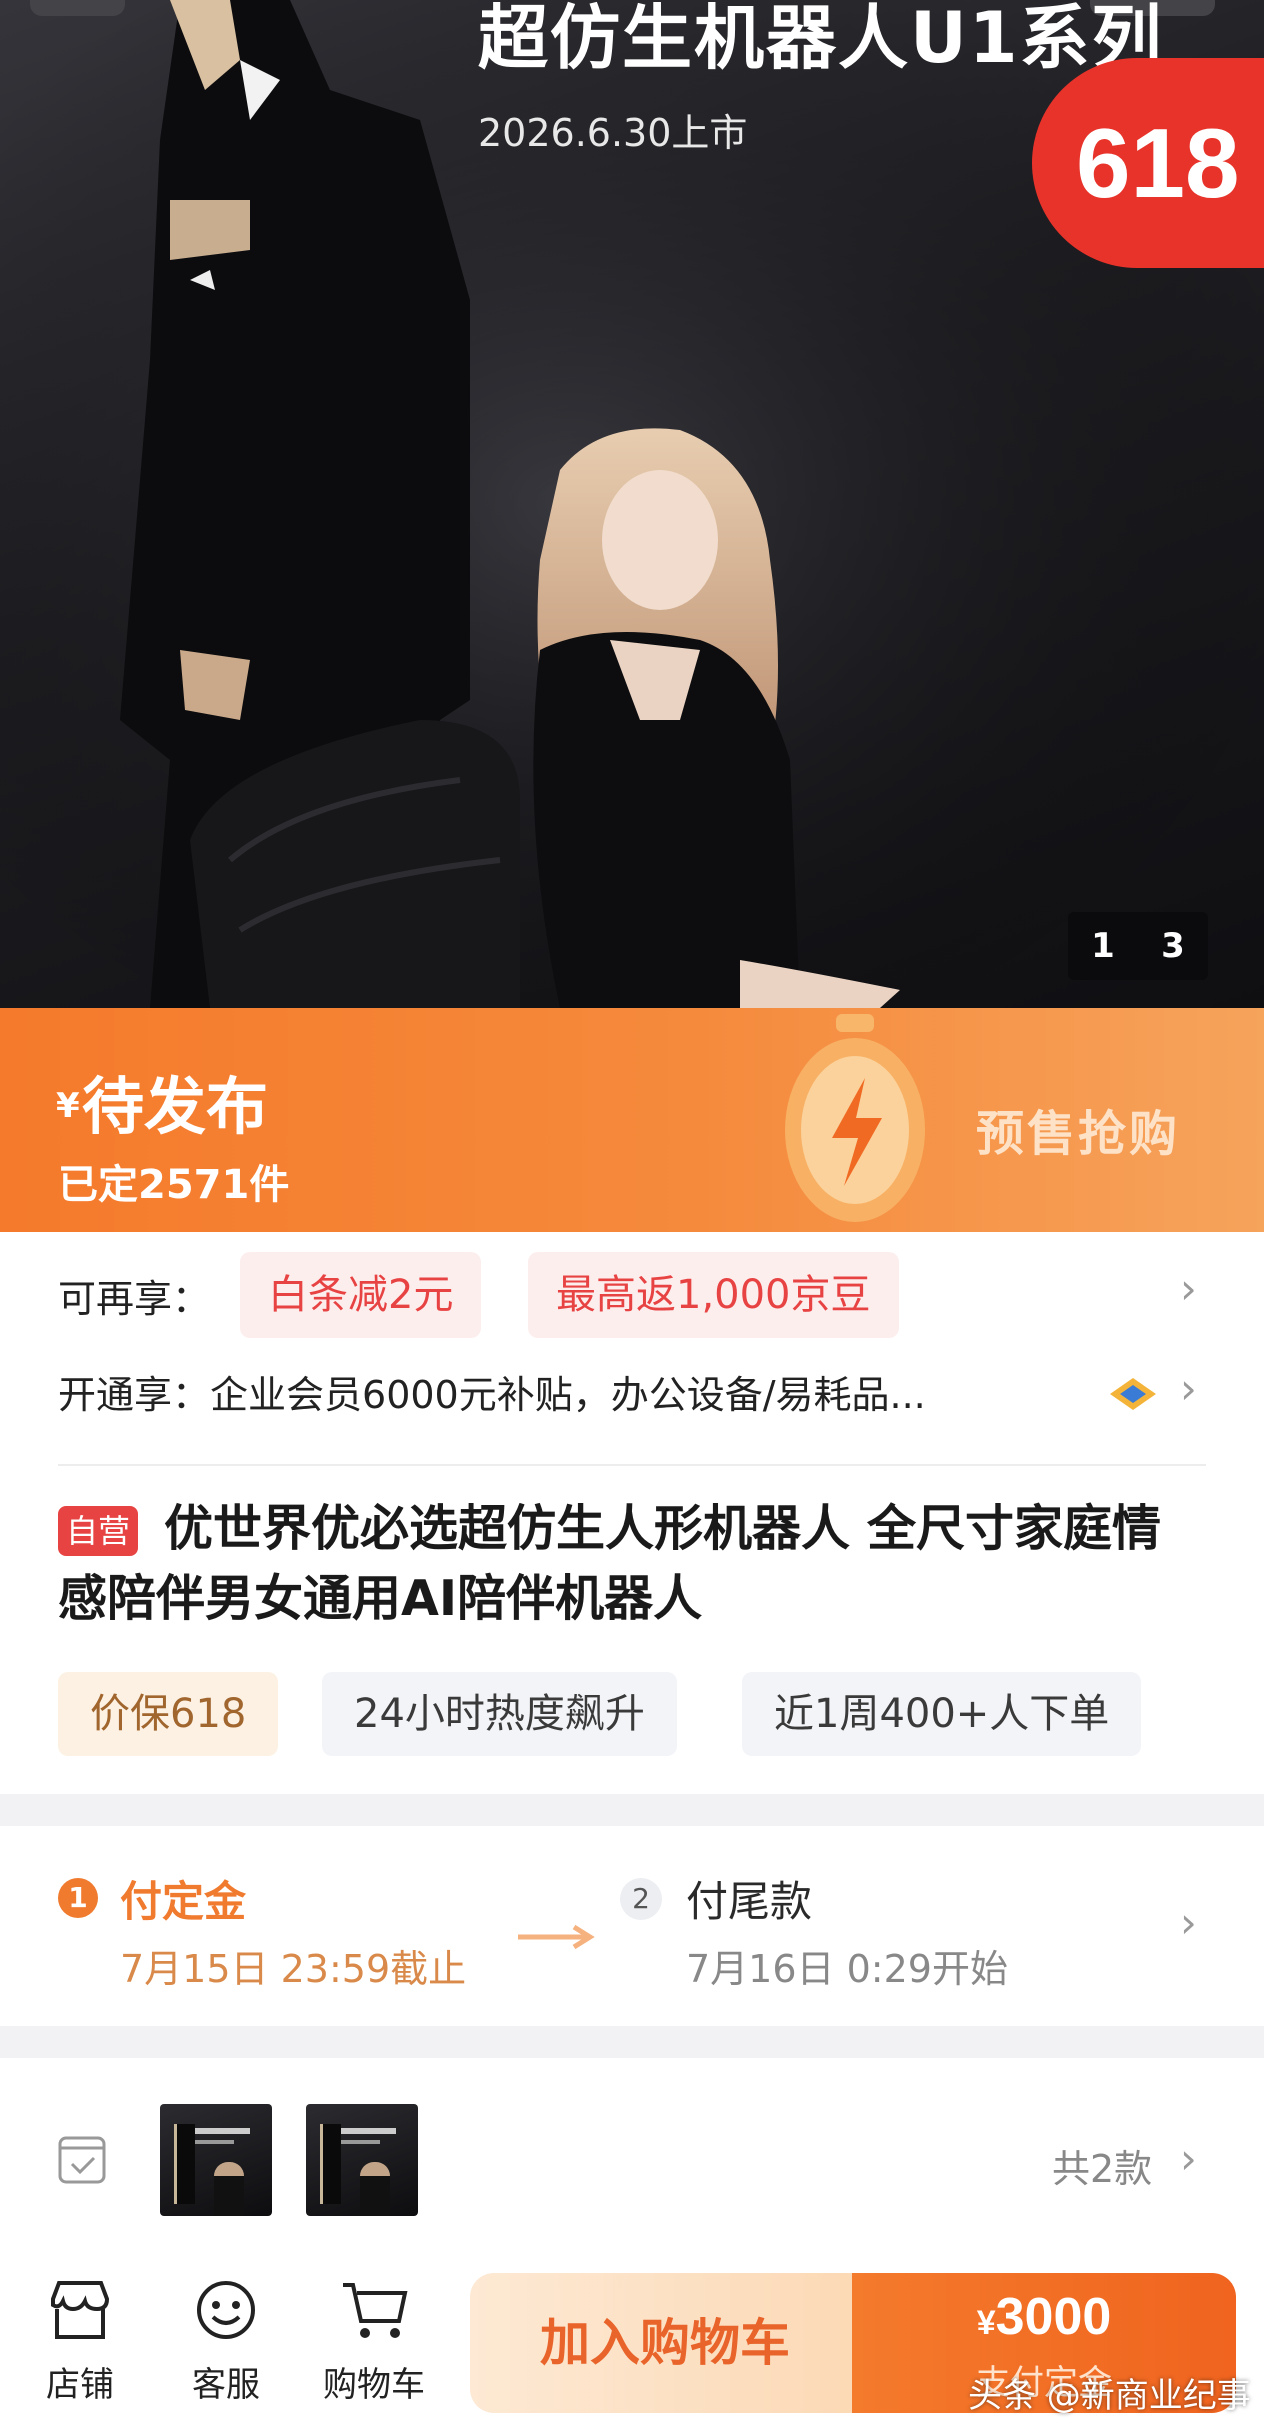 This screenshot has height=2433, width=1264. Describe the element at coordinates (1102, 2169) in the screenshot. I see `variant-count: 共2款` at that location.